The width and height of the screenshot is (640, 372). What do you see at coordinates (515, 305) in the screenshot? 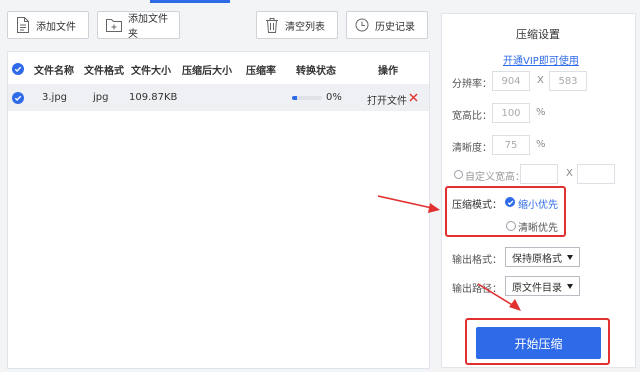
I see `annotation-arrow-start-head` at bounding box center [515, 305].